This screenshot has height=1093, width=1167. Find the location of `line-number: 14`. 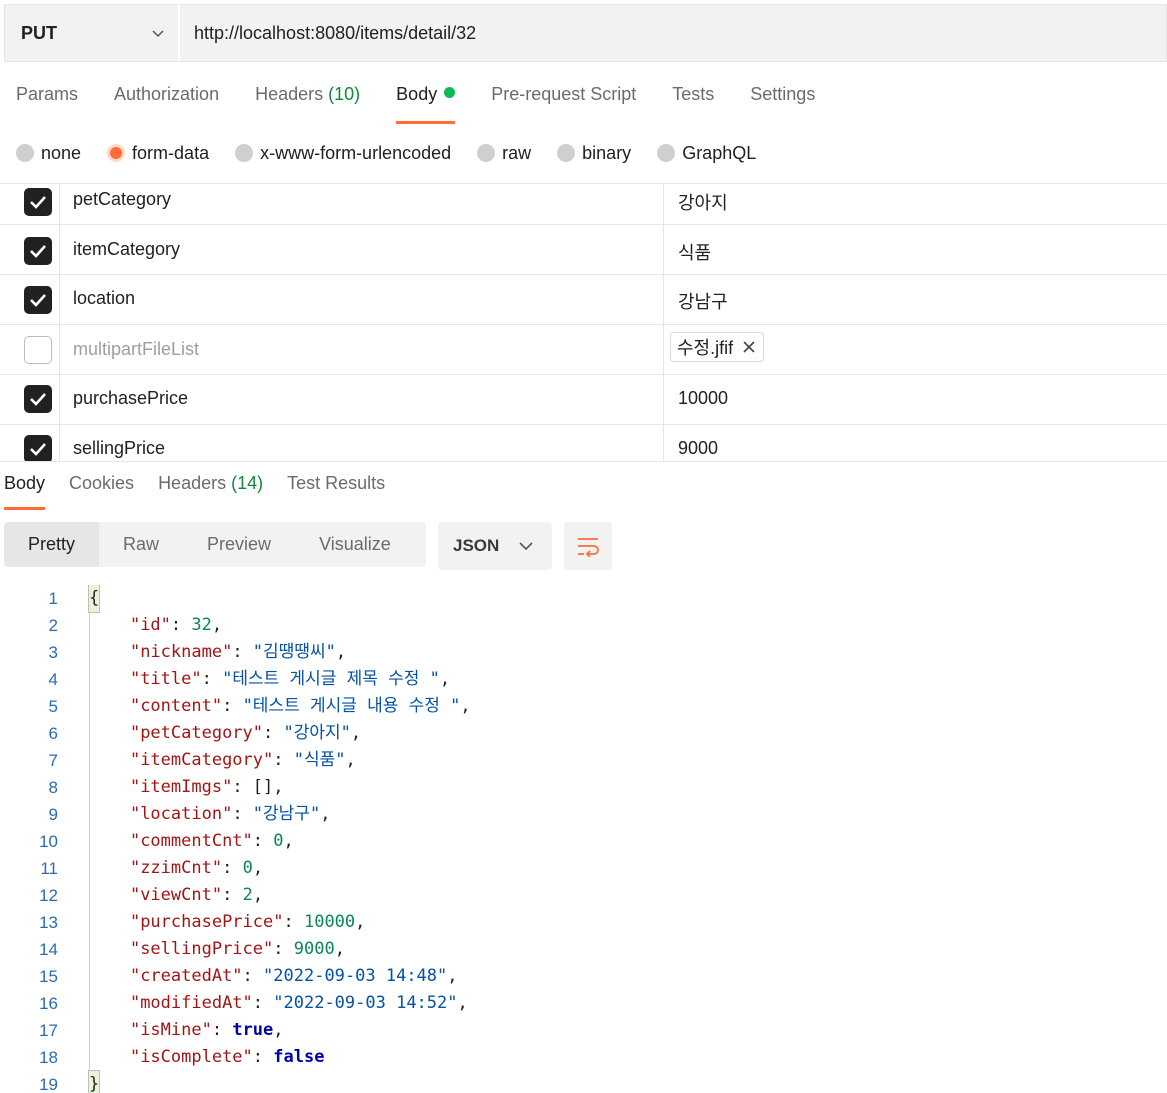

line-number: 14 is located at coordinates (48, 949).